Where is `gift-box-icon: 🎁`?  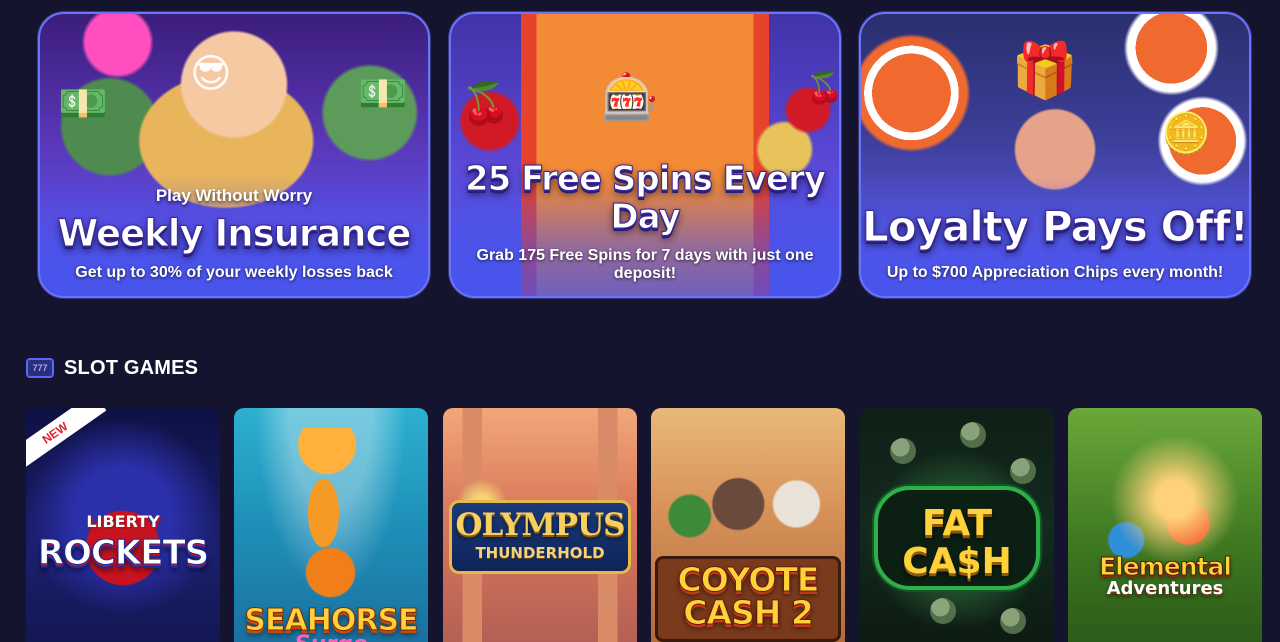 gift-box-icon: 🎁 is located at coordinates (1045, 71).